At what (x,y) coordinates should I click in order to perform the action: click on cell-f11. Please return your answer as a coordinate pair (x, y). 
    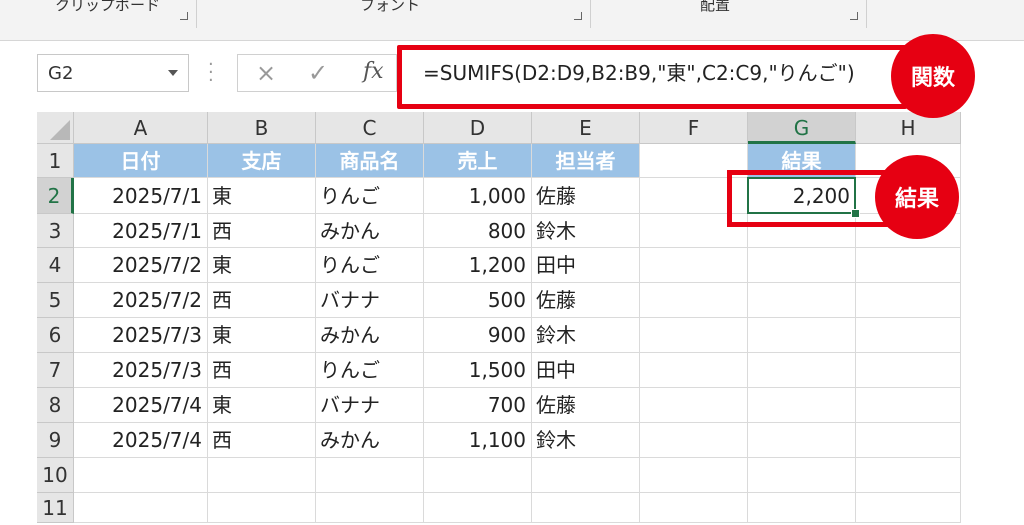
    Looking at the image, I should click on (694, 508).